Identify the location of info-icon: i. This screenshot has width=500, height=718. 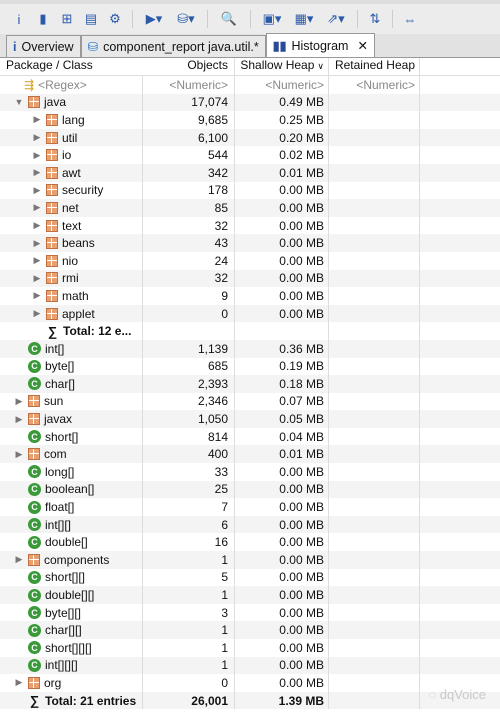
(19, 19).